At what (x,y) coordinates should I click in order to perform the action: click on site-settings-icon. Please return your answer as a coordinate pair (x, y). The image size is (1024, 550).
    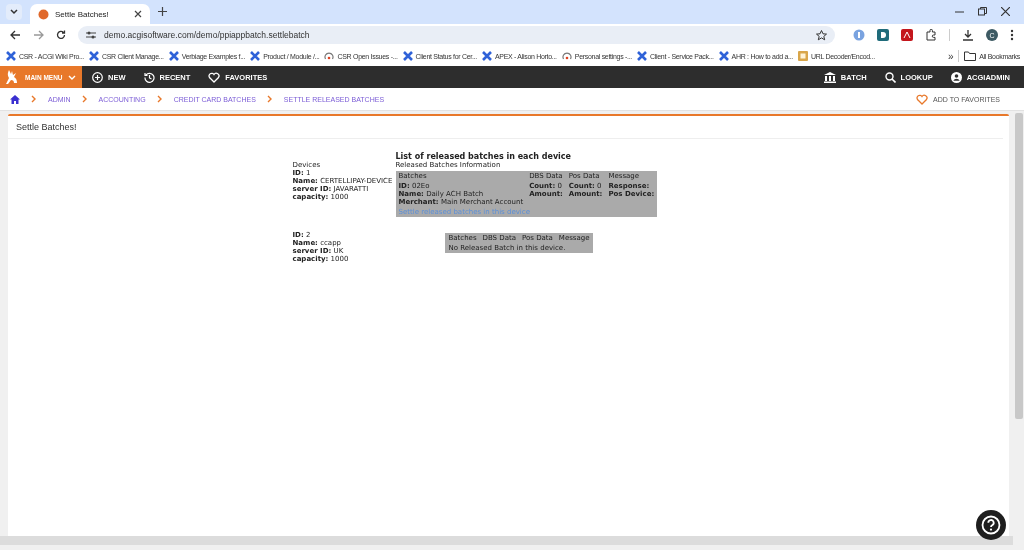
    Looking at the image, I should click on (91, 35).